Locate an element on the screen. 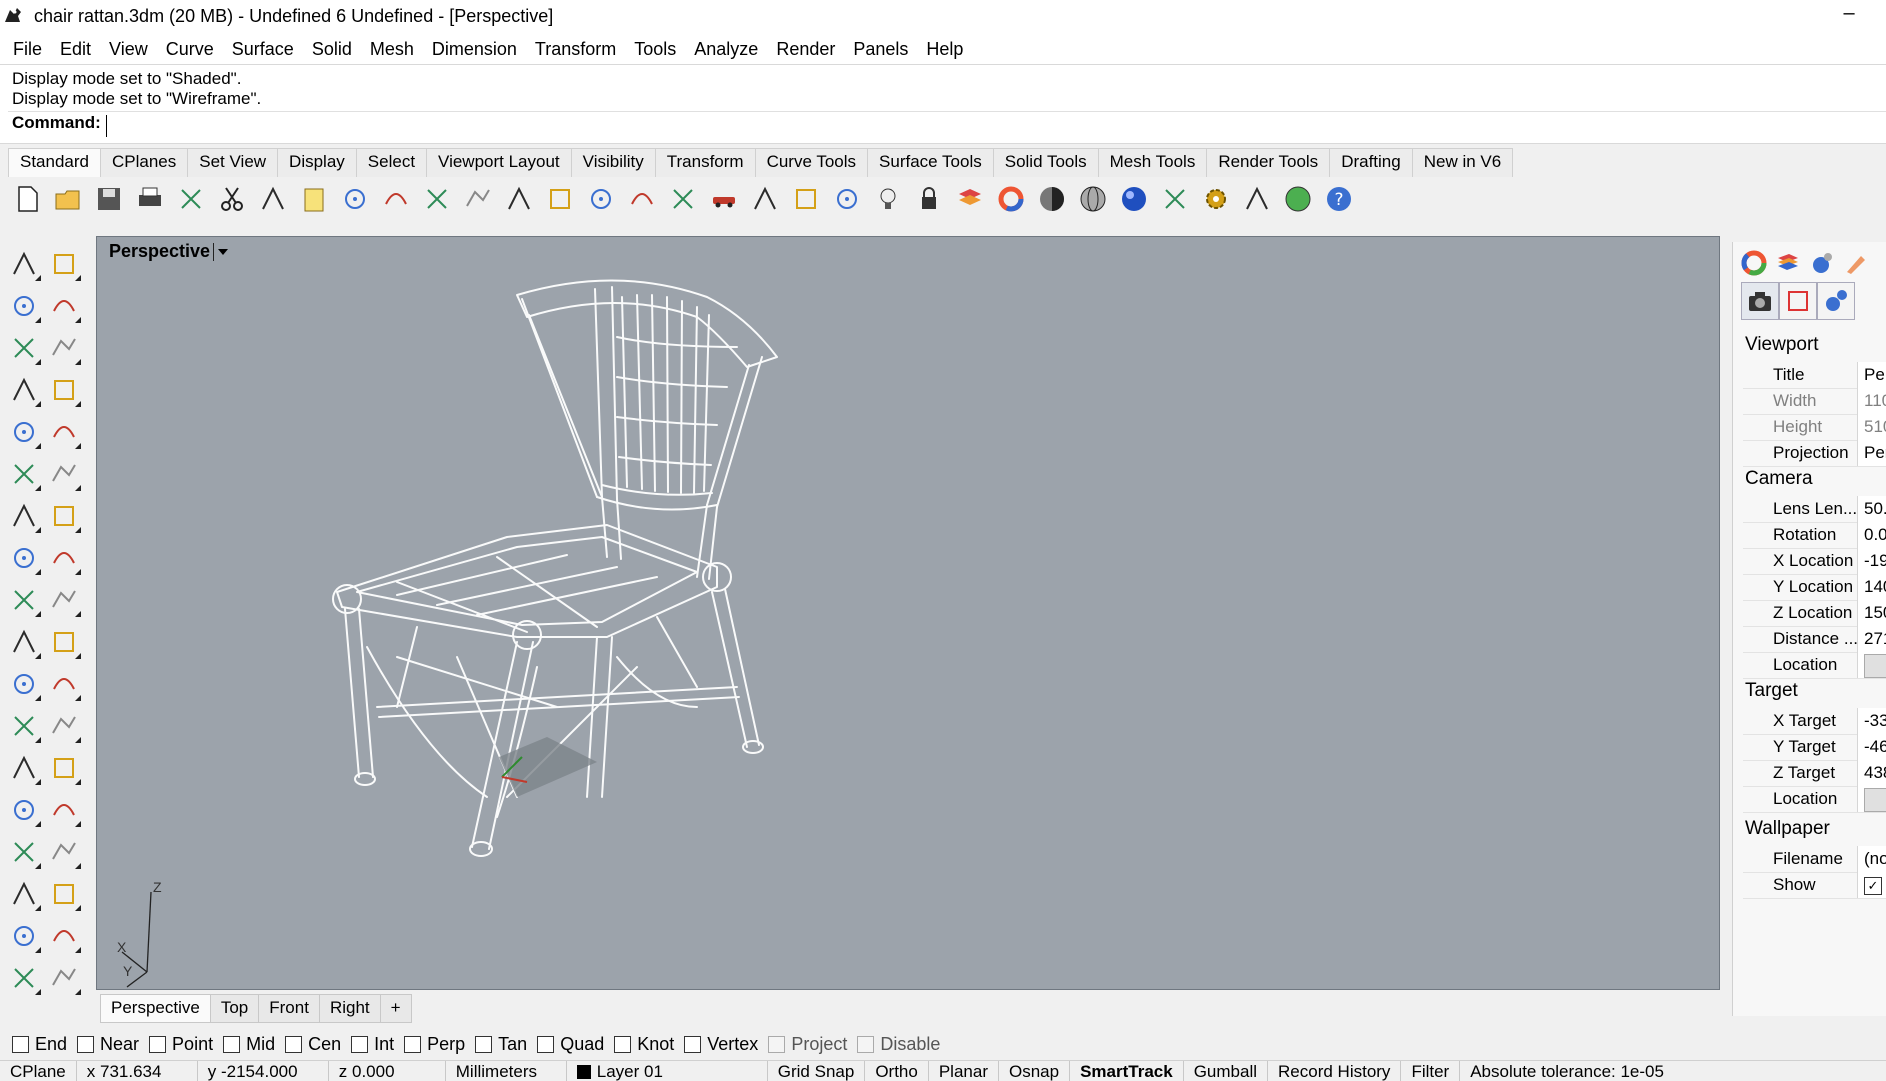  polyline-icon is located at coordinates (24, 306).